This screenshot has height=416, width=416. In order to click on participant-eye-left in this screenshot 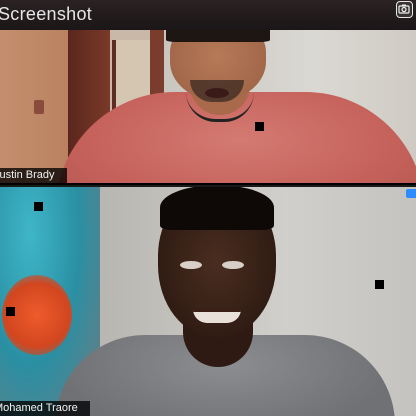, I will do `click(191, 265)`.